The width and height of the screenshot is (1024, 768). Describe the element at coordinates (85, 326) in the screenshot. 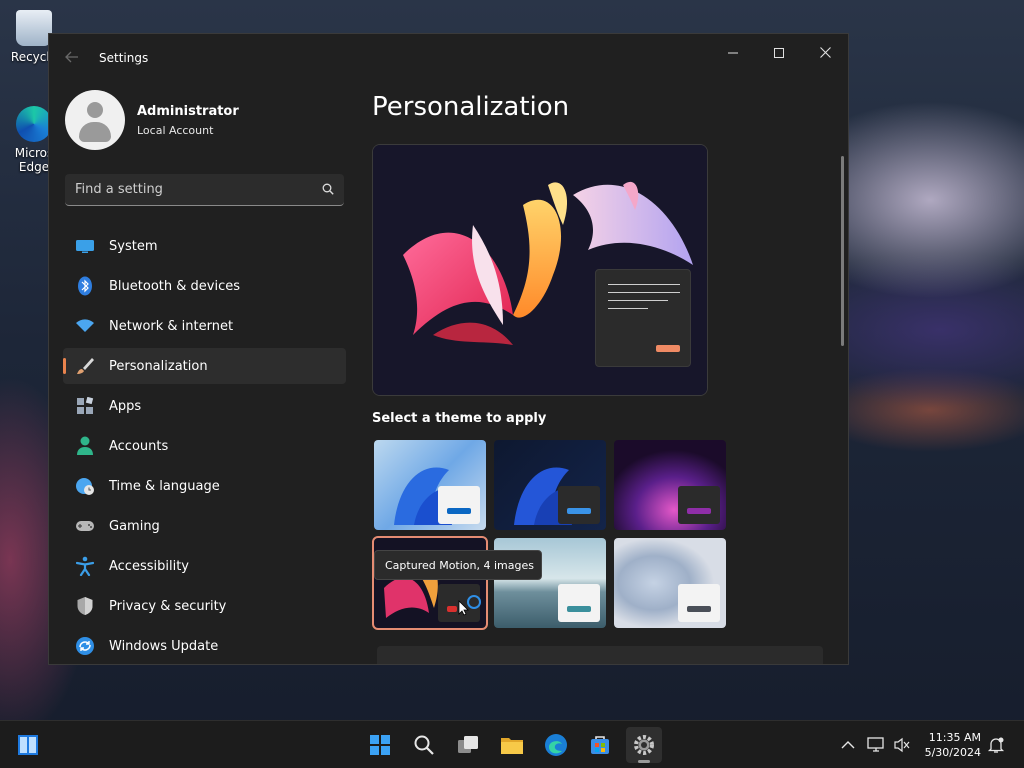

I see `wifi-icon` at that location.